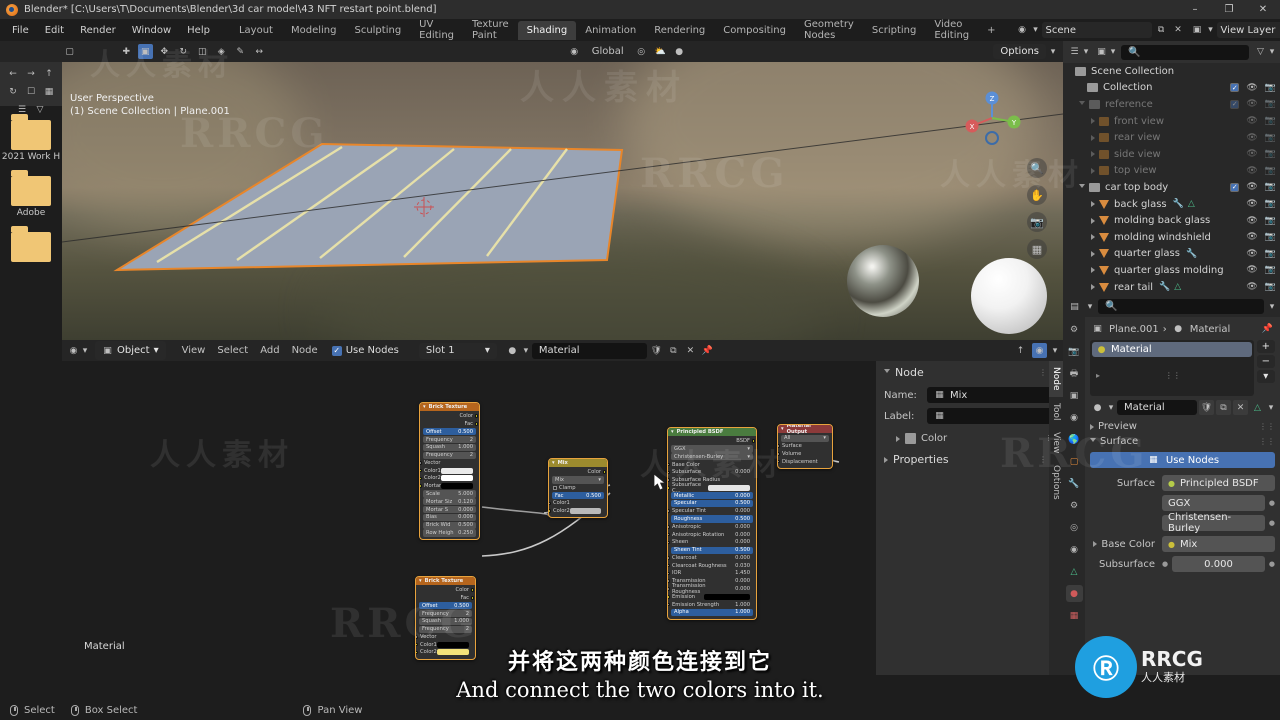 Image resolution: width=1280 pixels, height=720 pixels. Describe the element at coordinates (656, 350) in the screenshot. I see `shader-fake-user-icon: 🛡` at that location.